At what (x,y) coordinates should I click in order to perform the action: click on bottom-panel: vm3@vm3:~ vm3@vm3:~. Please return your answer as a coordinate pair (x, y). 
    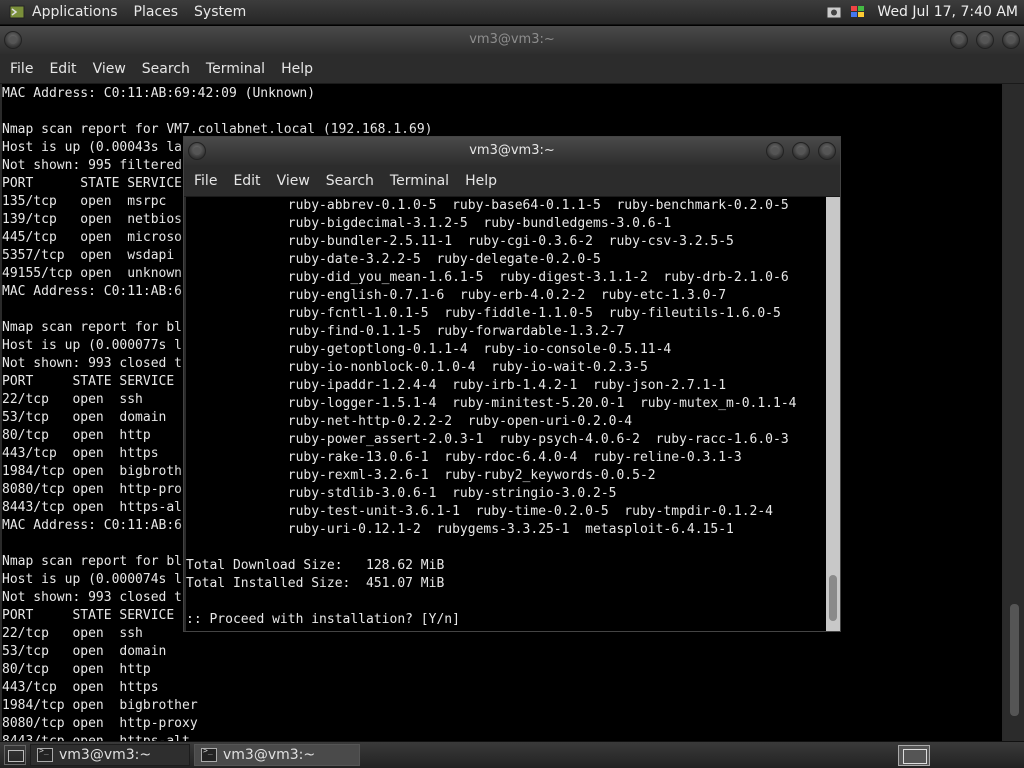
    Looking at the image, I should click on (512, 754).